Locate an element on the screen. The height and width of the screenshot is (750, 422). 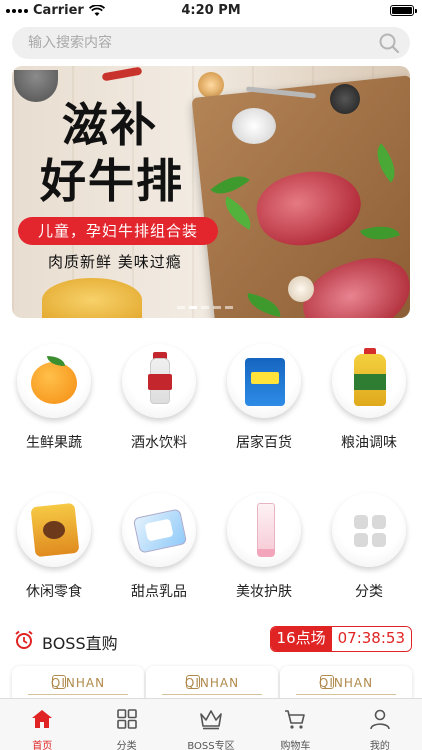
banner-subtitle: 肉质新鲜 美味过瘾 is located at coordinates (115, 262).